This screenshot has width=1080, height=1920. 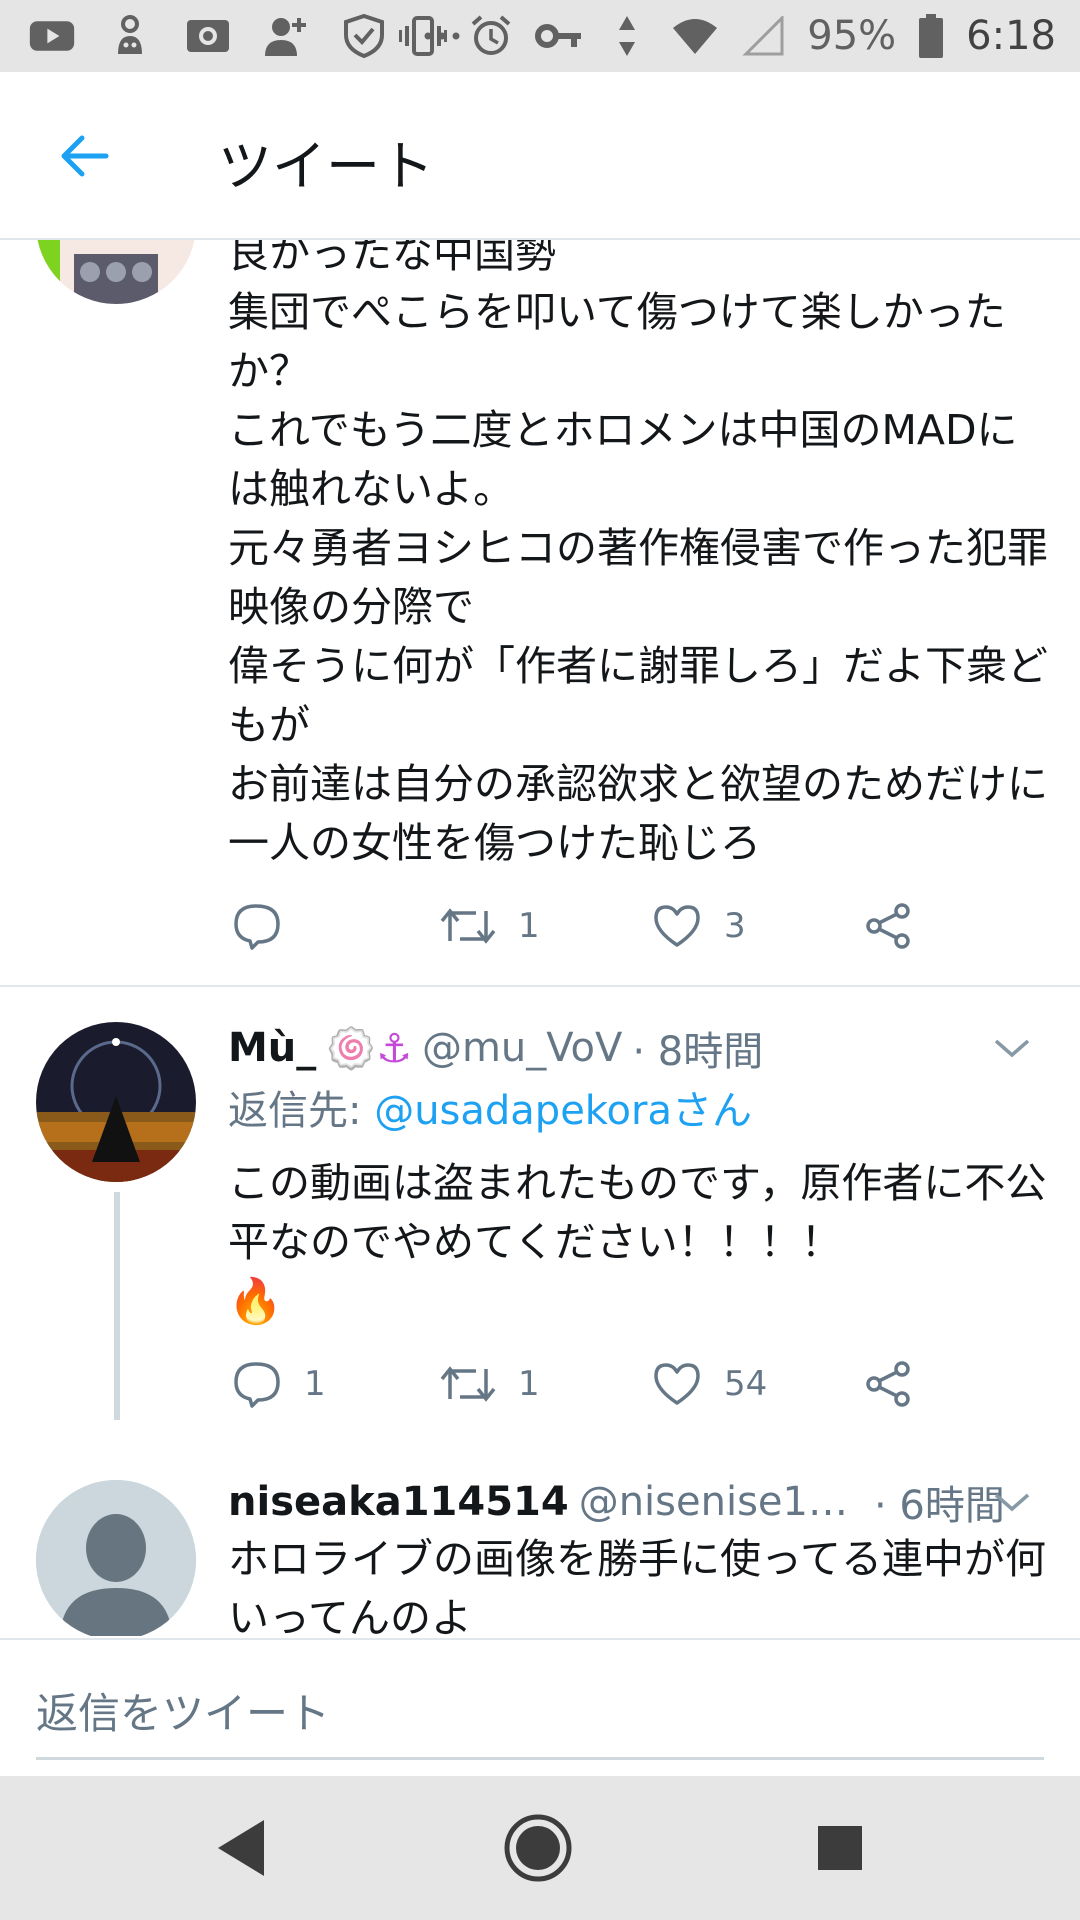 I want to click on youtube-icon, so click(x=52, y=36).